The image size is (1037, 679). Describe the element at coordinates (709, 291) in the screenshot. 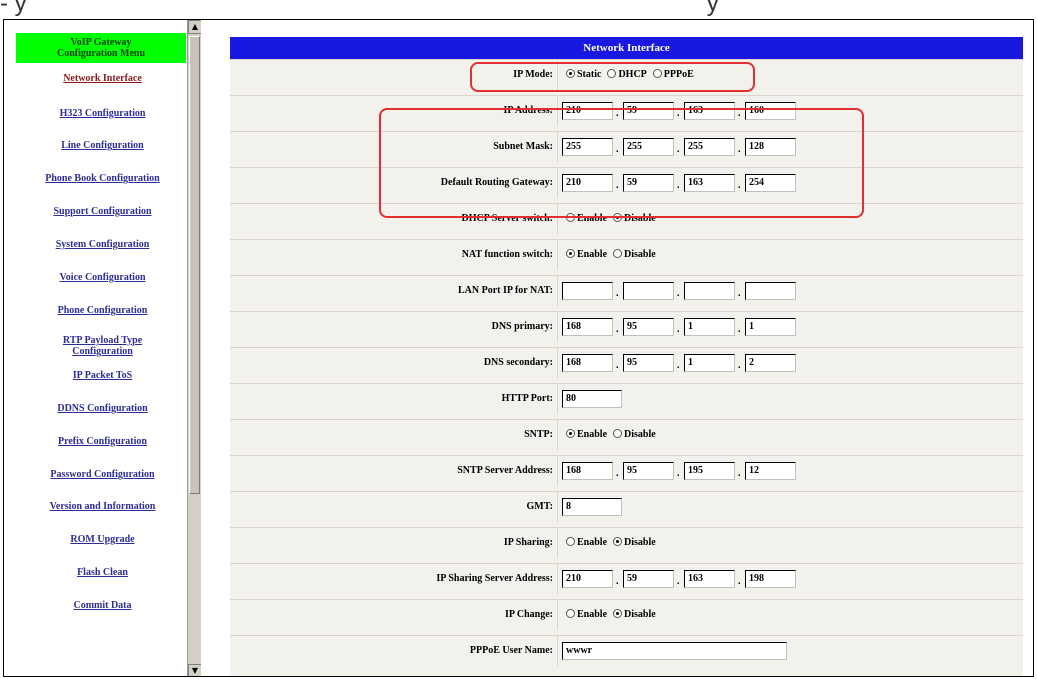

I see `lan-port-ip-octet-3-input` at that location.